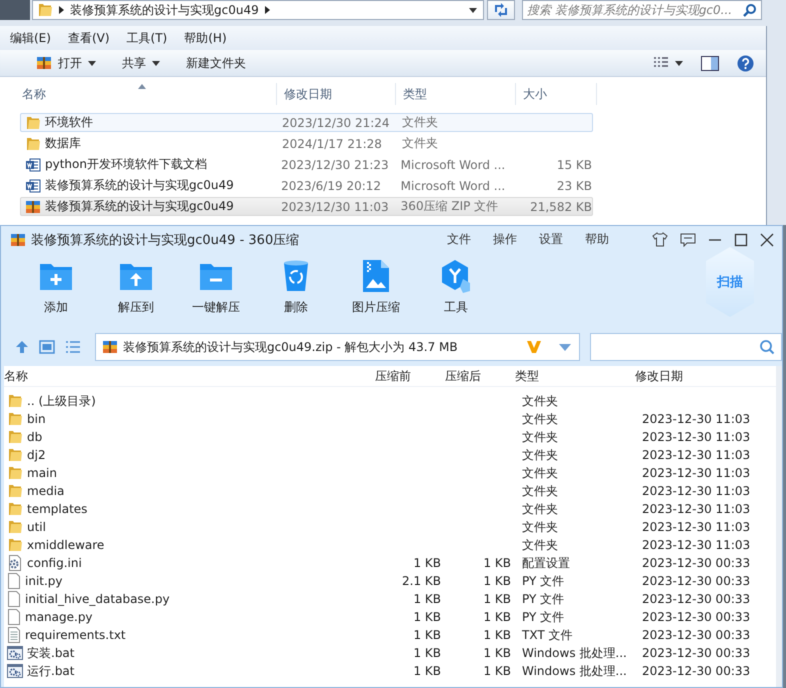  I want to click on list-view-icon, so click(72, 347).